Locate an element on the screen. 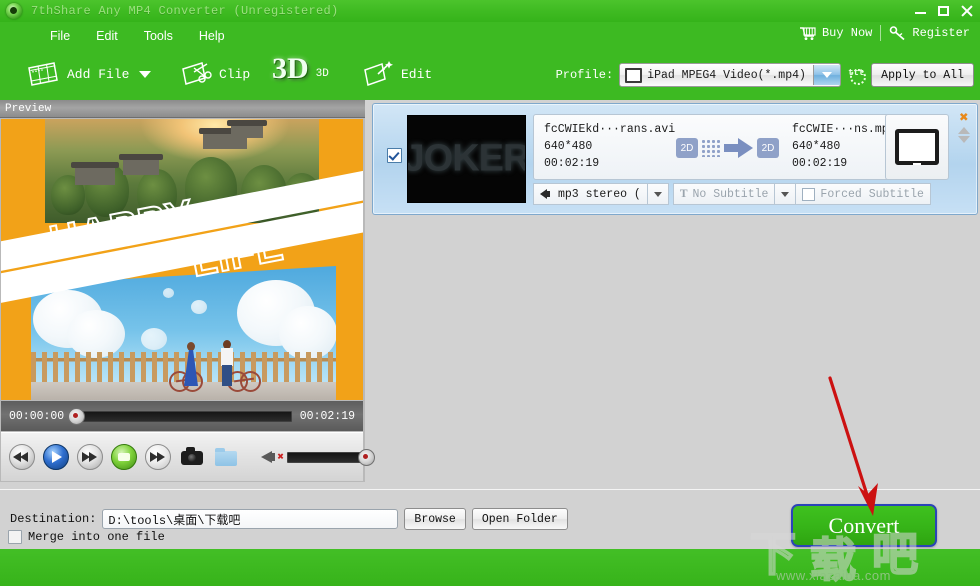  speaker-muted-icon: ✖ is located at coordinates (272, 457).